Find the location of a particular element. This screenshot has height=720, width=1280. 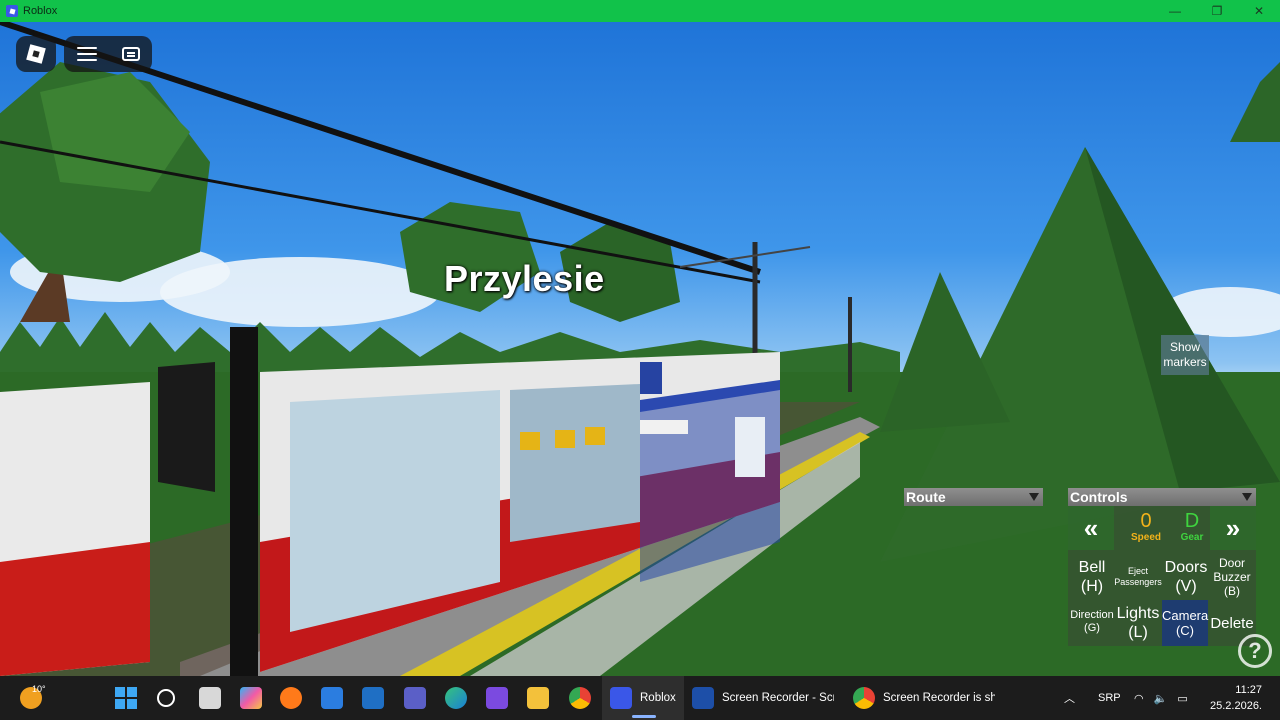

window-title: Roblox is located at coordinates (40, 11).